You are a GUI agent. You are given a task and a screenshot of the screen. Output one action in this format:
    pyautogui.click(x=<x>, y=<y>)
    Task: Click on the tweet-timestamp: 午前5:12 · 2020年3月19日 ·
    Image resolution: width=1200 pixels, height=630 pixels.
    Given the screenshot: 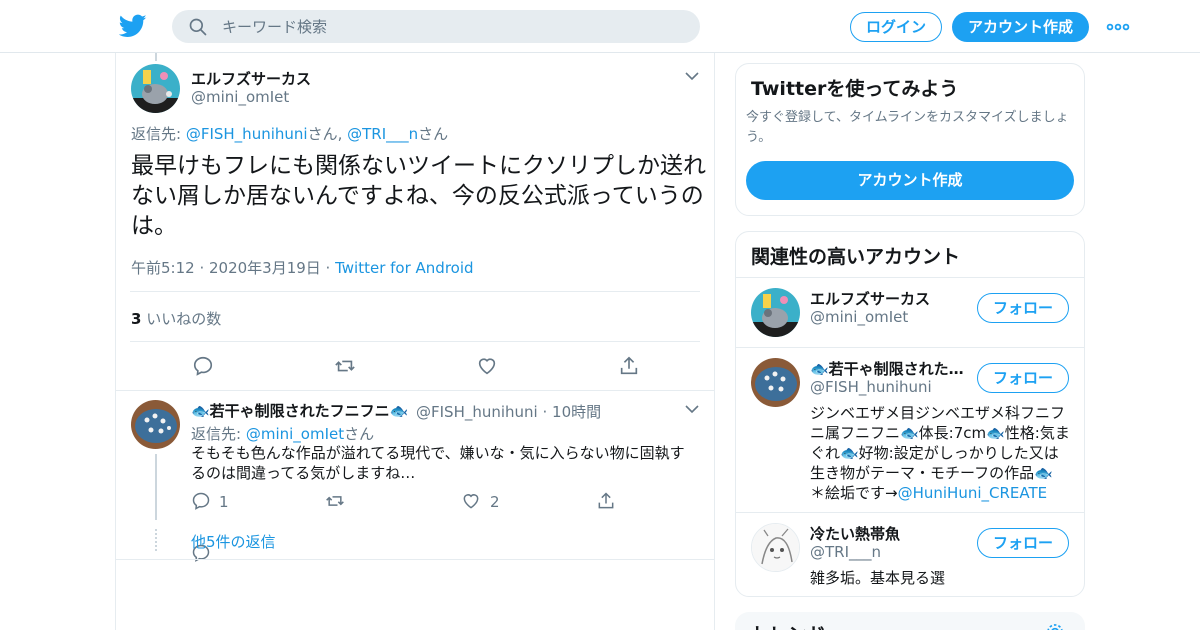 What is the action you would take?
    pyautogui.click(x=233, y=268)
    